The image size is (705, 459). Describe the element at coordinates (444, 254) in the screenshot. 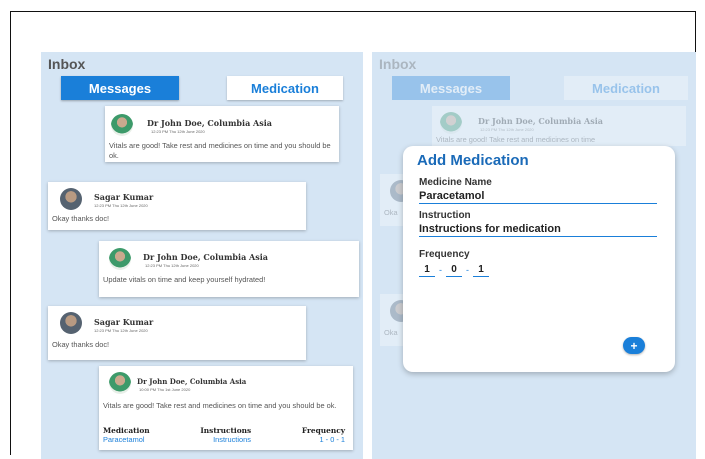

I see `frequency-label: Frequency` at that location.